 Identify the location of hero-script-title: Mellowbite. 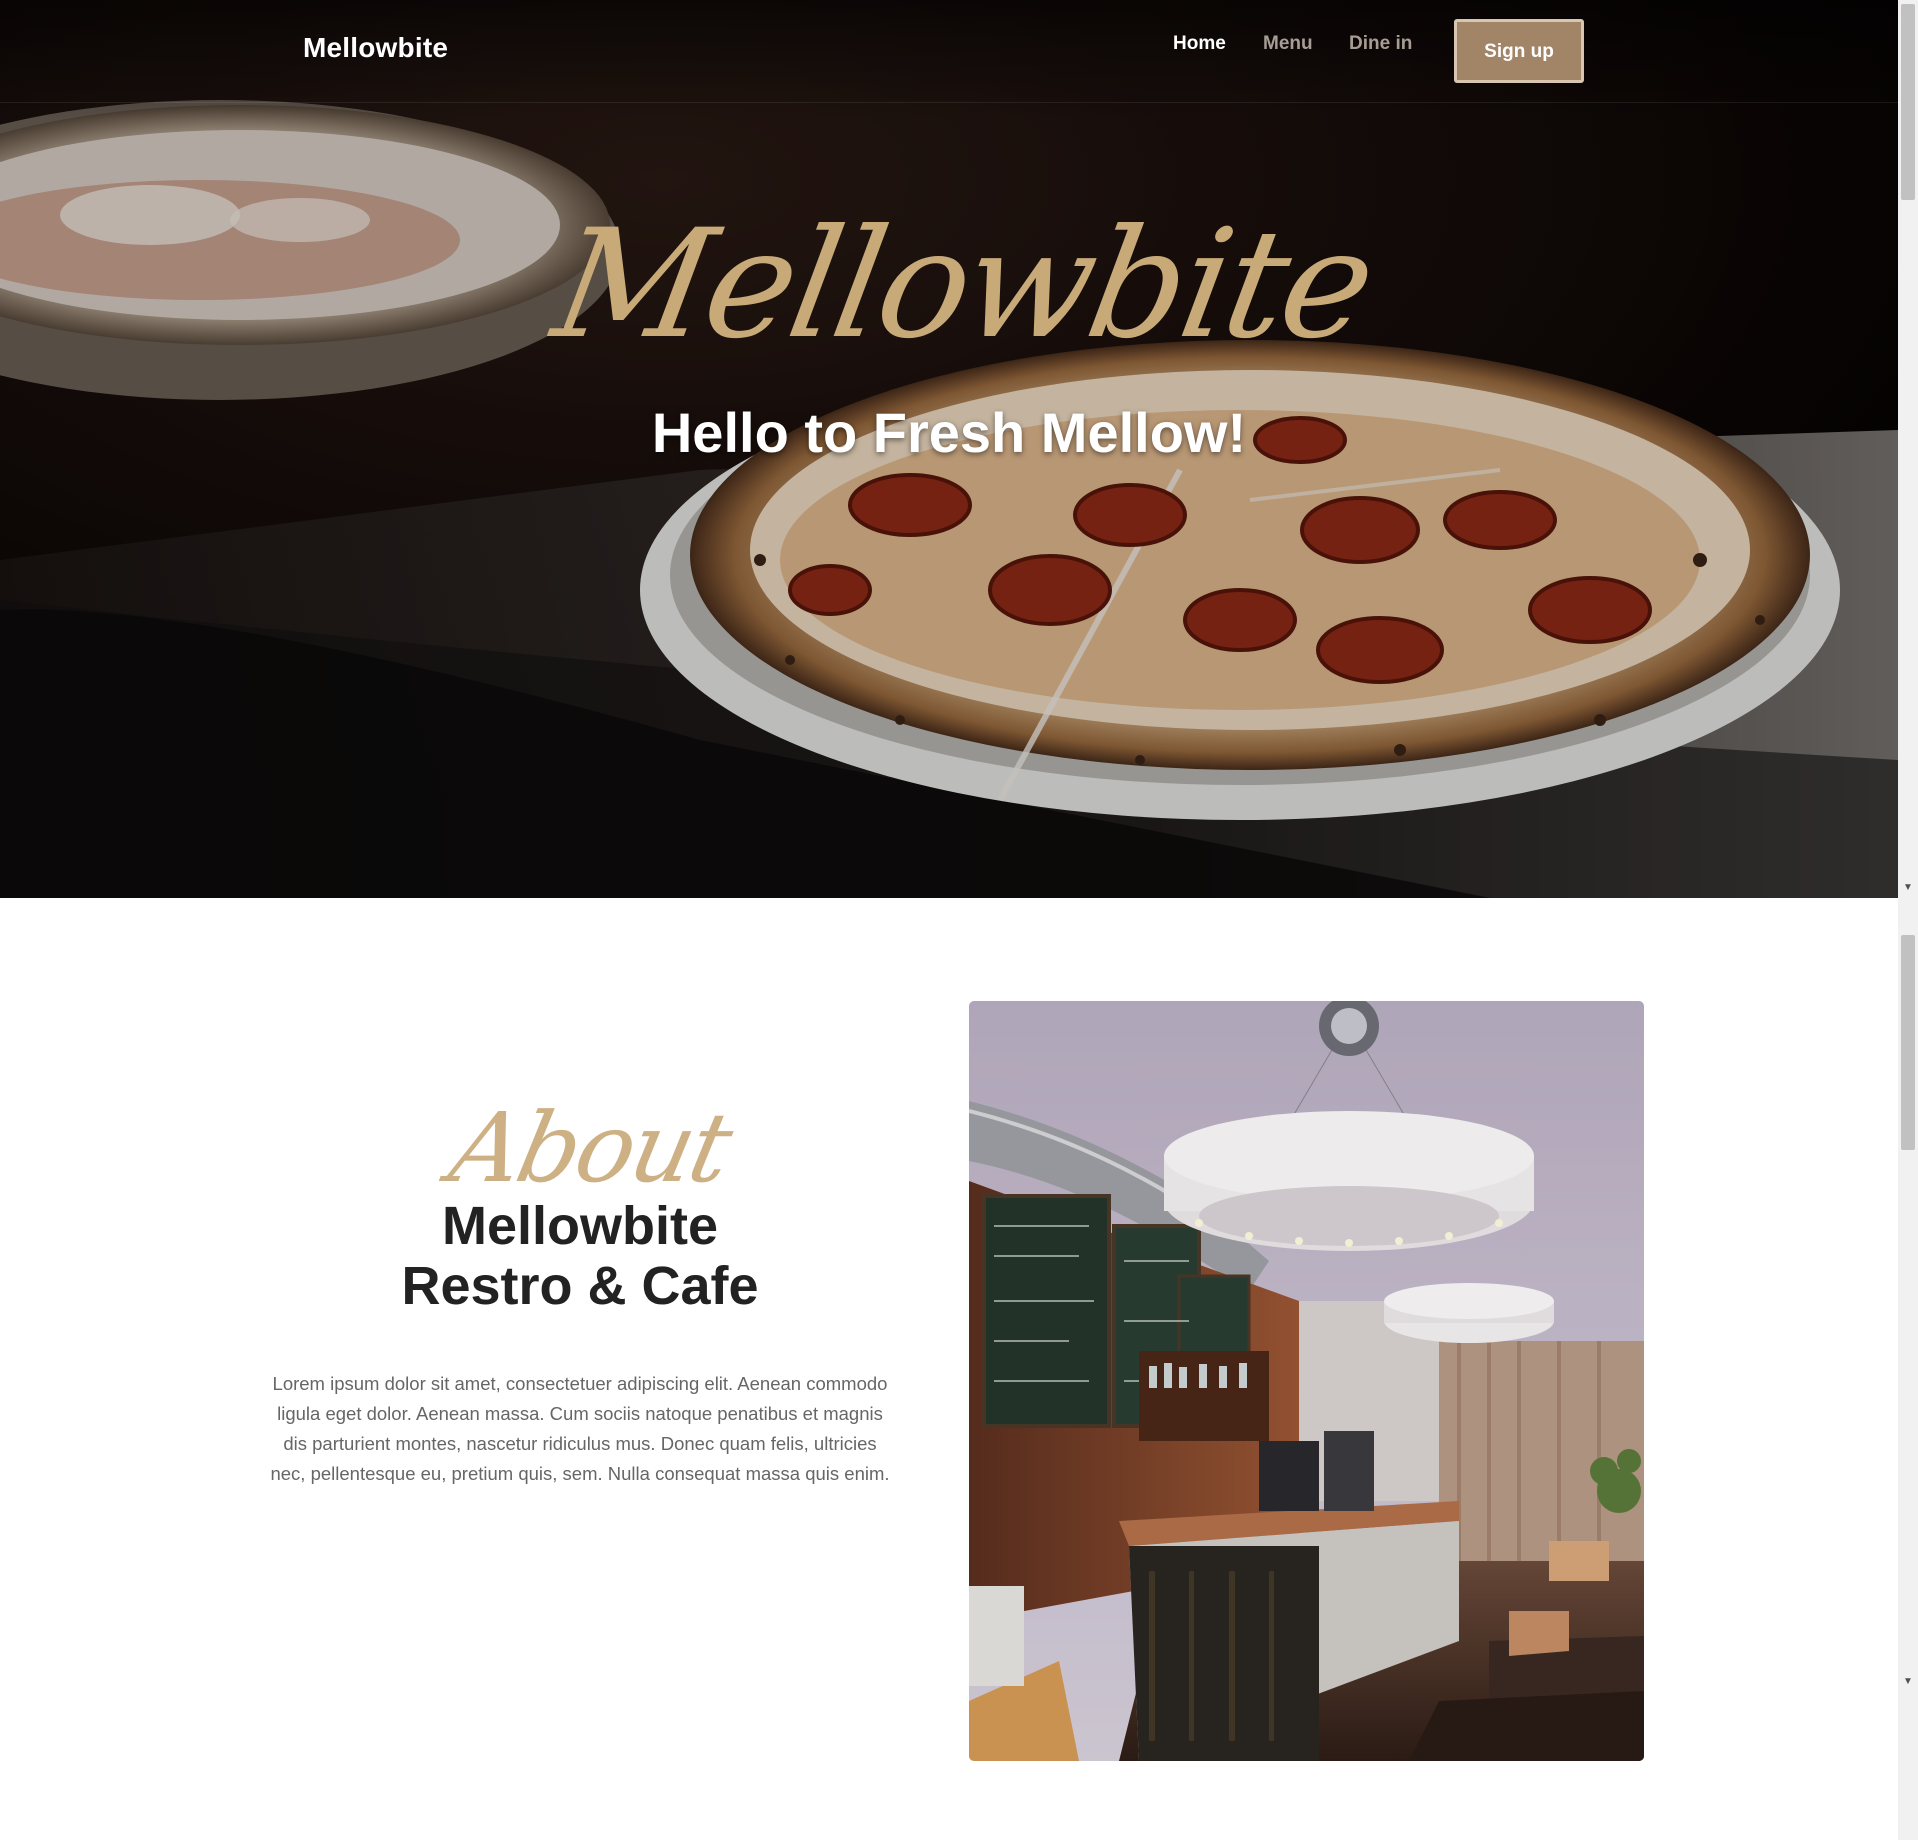
(963, 285).